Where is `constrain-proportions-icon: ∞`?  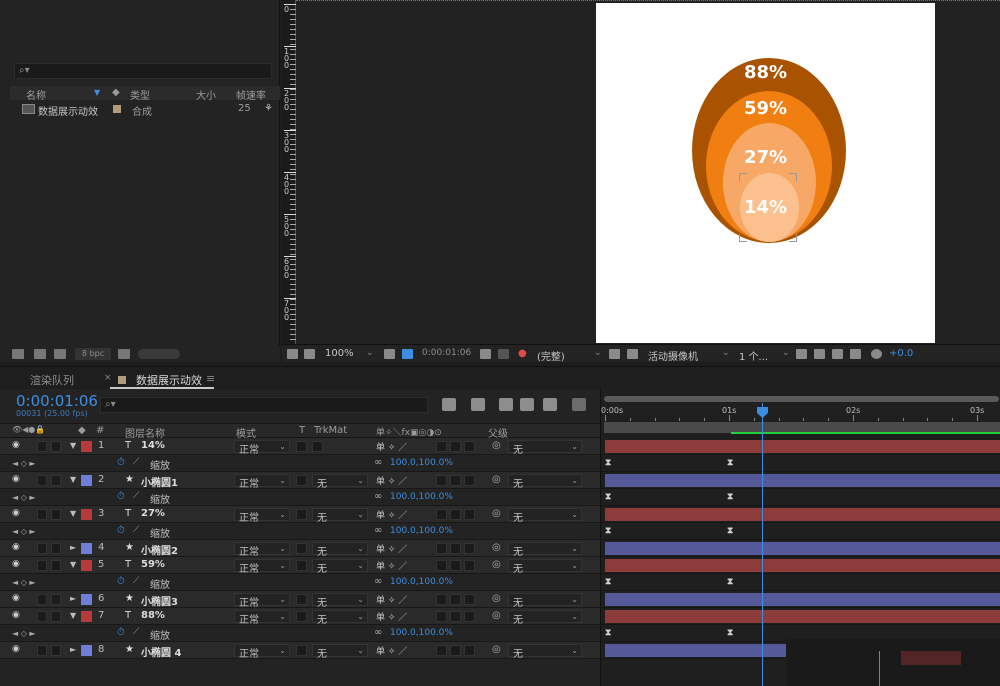 constrain-proportions-icon: ∞ is located at coordinates (378, 496).